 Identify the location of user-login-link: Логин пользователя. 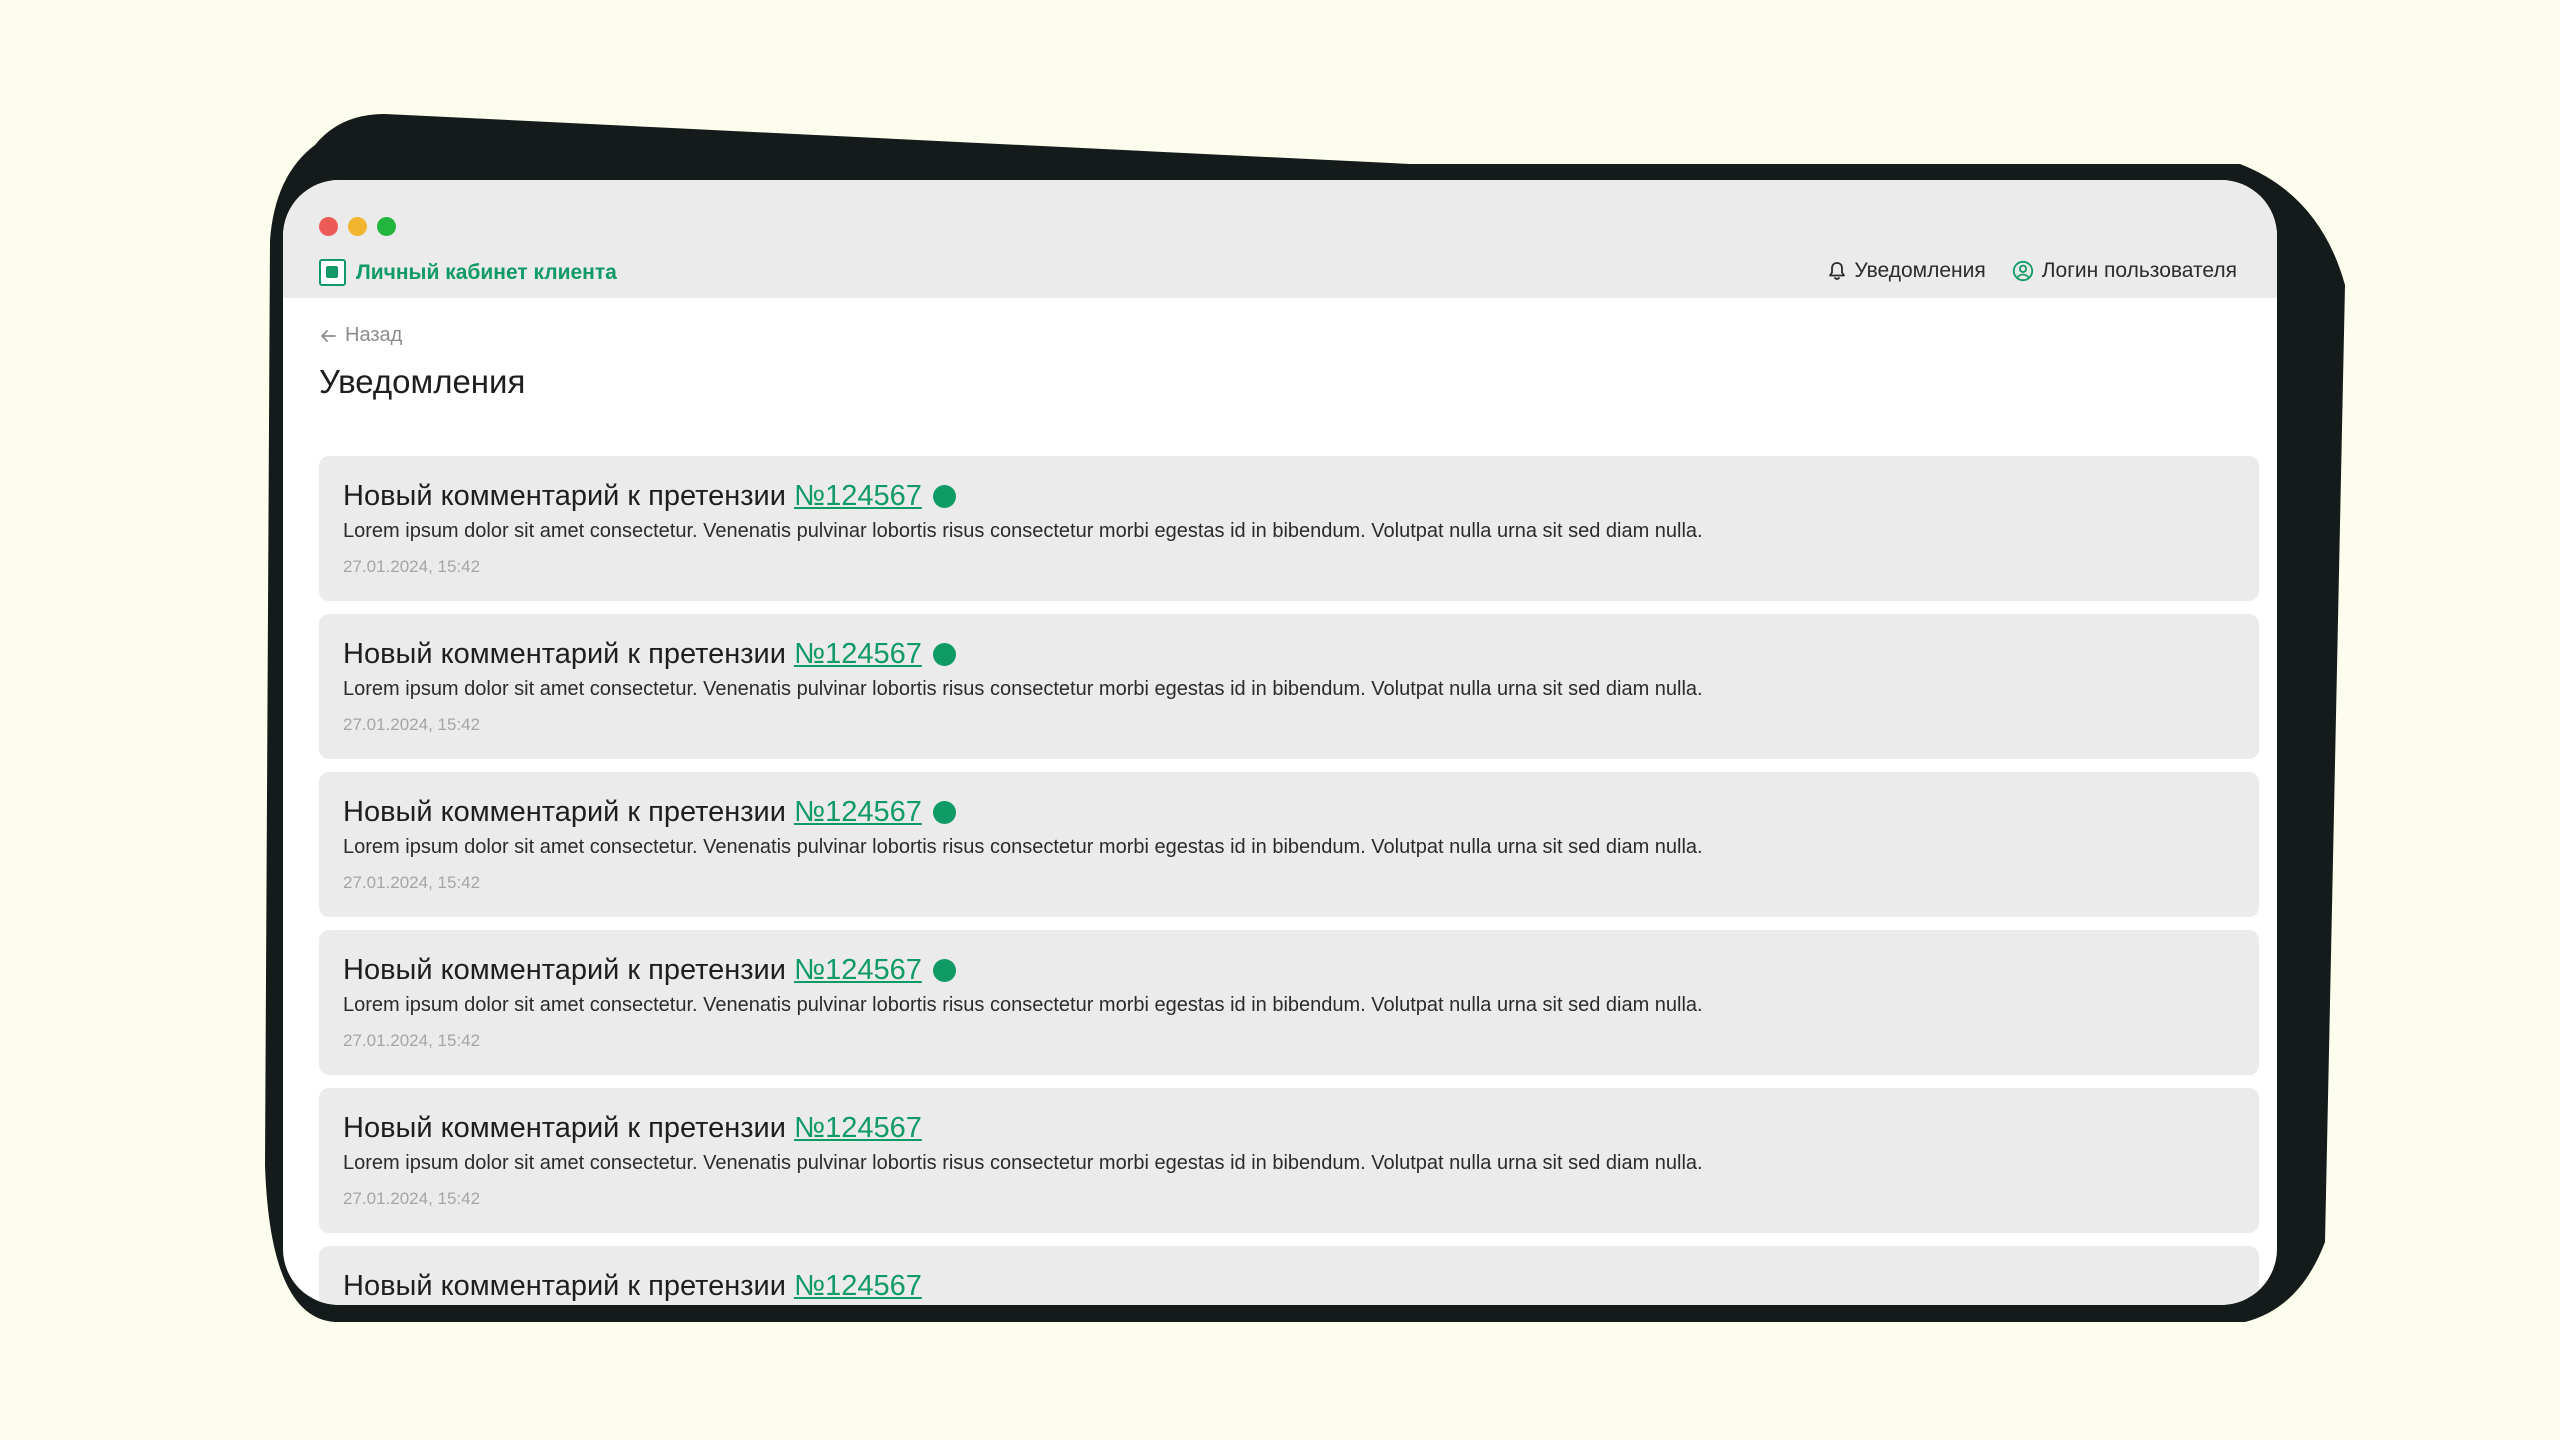
(2124, 271).